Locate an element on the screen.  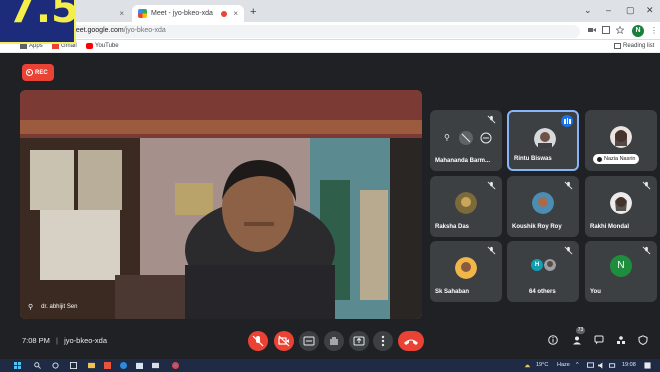
participant-name: Raksha Das is located at coordinates (452, 227).